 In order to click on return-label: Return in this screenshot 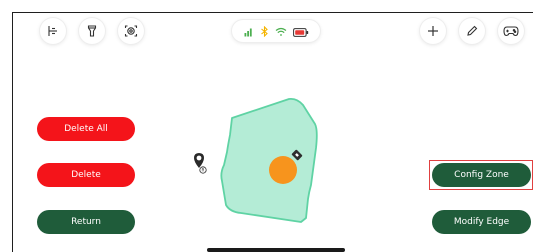, I will do `click(86, 222)`.